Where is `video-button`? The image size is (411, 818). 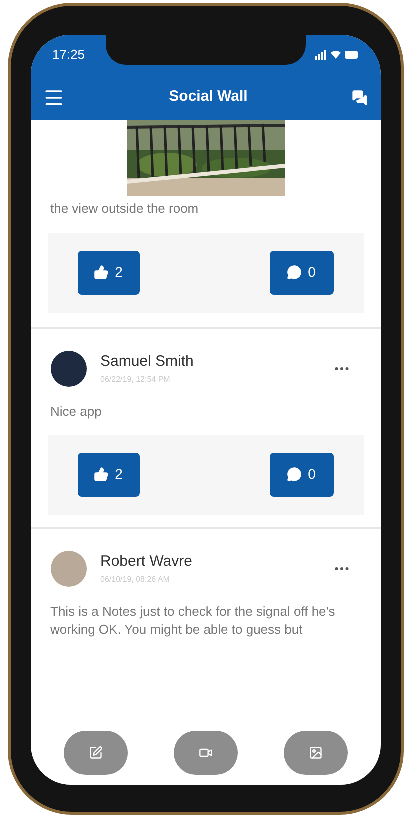 video-button is located at coordinates (206, 753).